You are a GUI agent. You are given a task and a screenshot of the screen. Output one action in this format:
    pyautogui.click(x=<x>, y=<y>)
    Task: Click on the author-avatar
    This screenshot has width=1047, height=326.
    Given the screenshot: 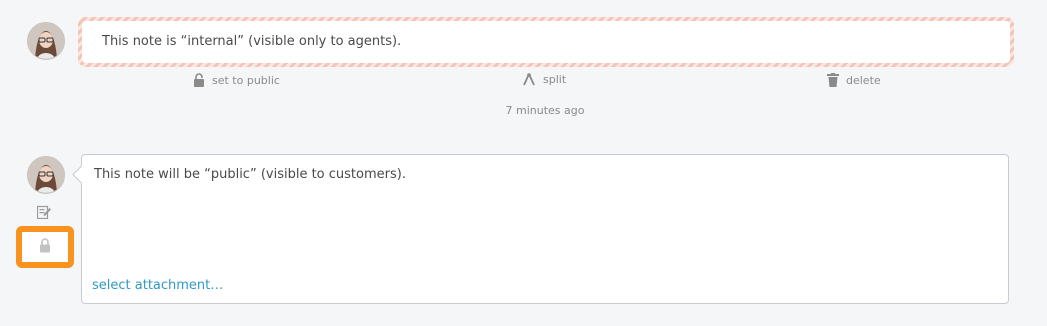 What is the action you would take?
    pyautogui.click(x=46, y=41)
    